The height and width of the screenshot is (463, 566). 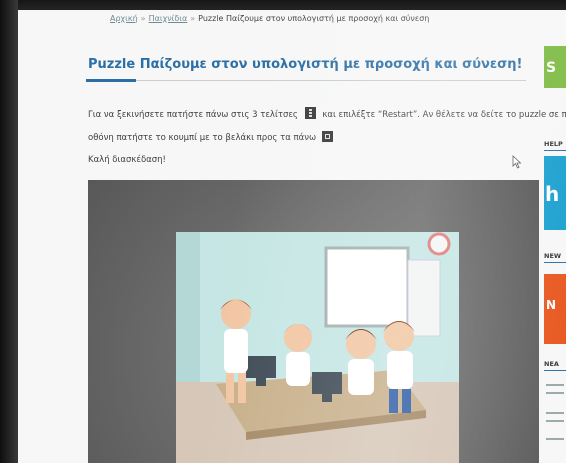 I want to click on title-accent-bar, so click(x=111, y=80).